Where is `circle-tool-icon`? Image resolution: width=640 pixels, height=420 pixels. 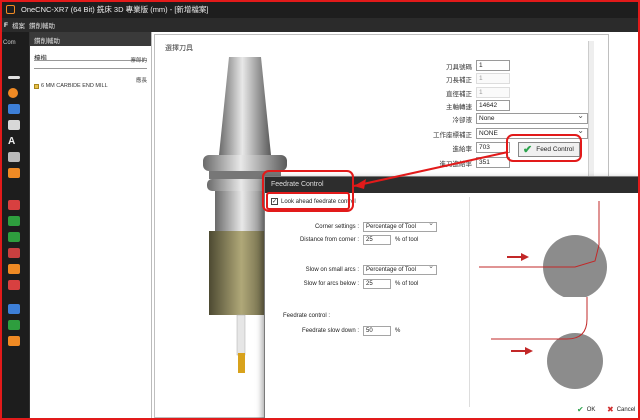 circle-tool-icon is located at coordinates (13, 93).